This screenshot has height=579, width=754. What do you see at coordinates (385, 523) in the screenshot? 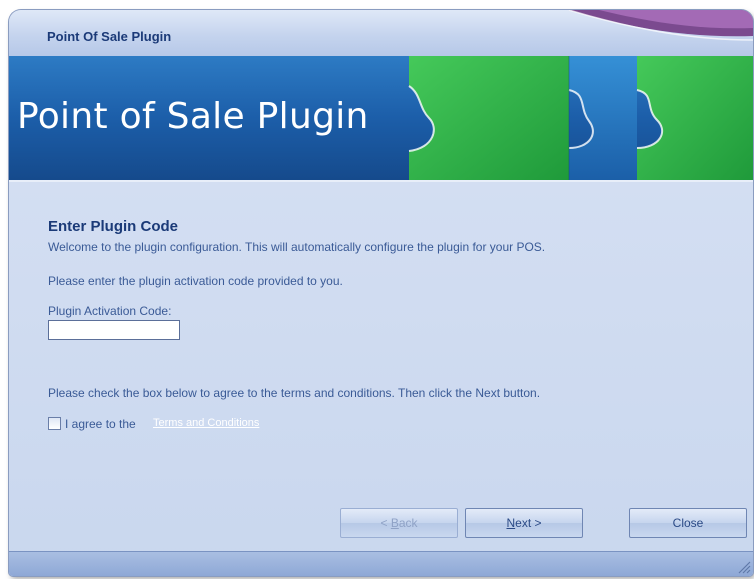
I see `back-label-pre: <` at bounding box center [385, 523].